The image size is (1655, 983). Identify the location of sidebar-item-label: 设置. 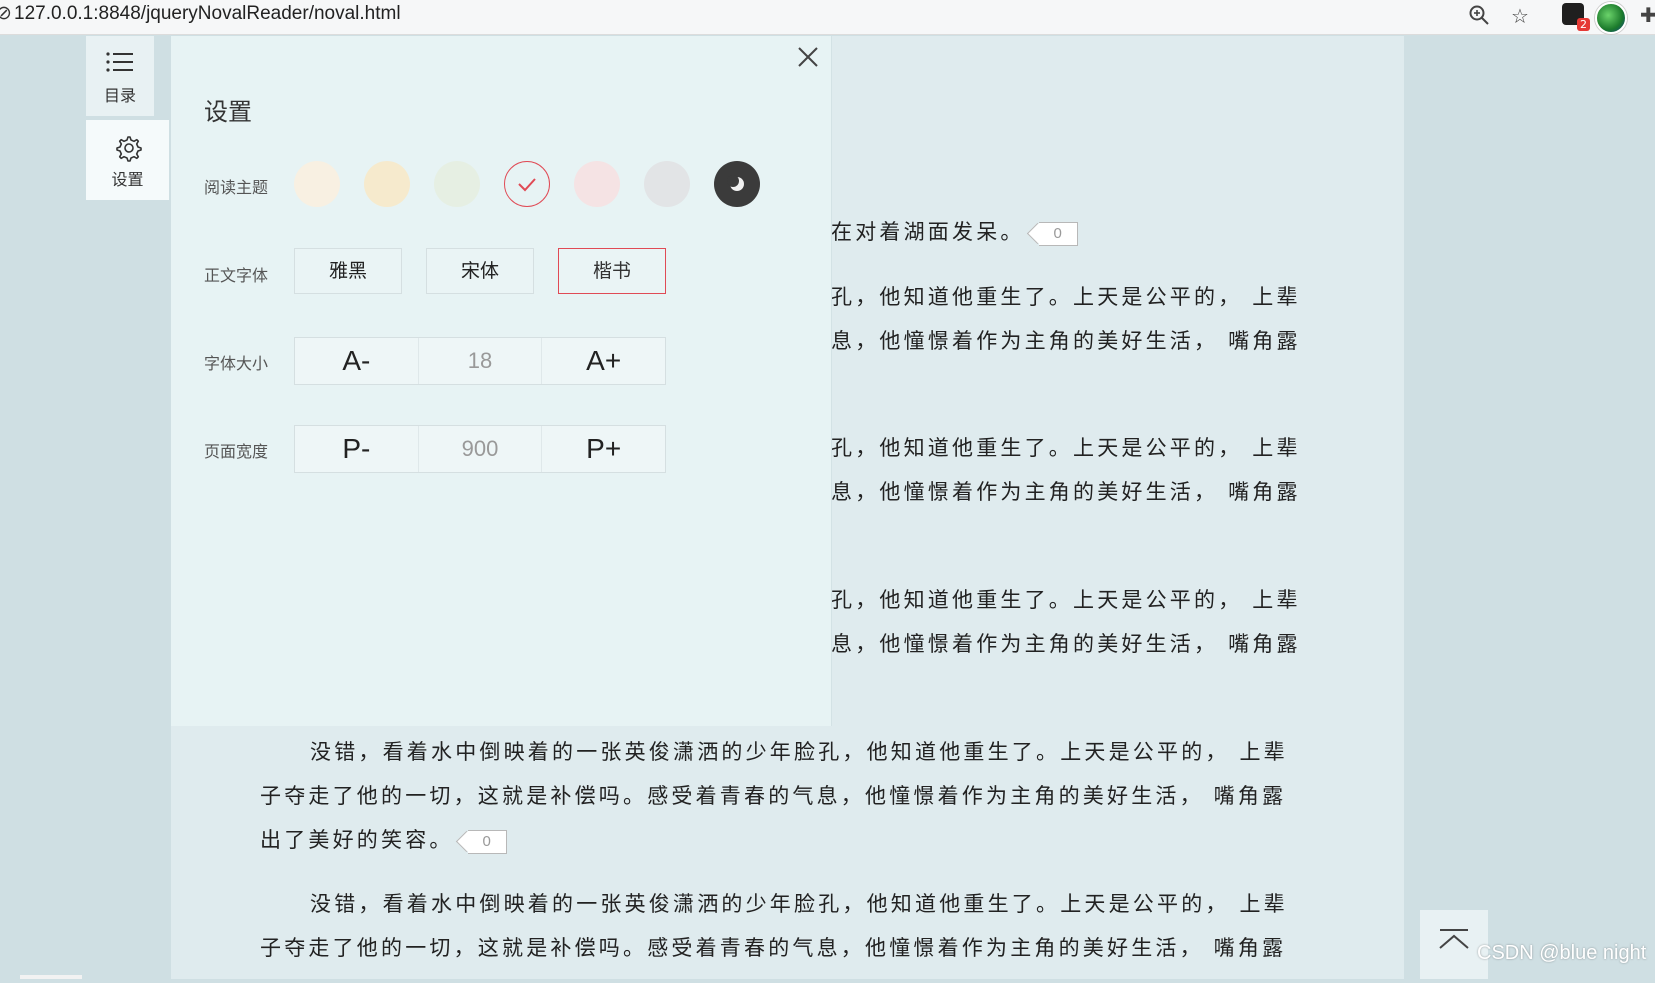
(127, 179).